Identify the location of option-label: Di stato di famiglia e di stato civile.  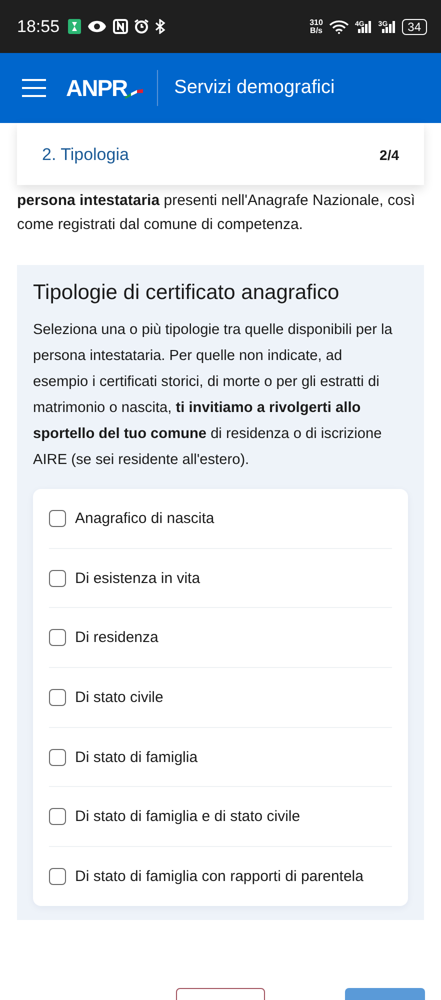
(187, 817).